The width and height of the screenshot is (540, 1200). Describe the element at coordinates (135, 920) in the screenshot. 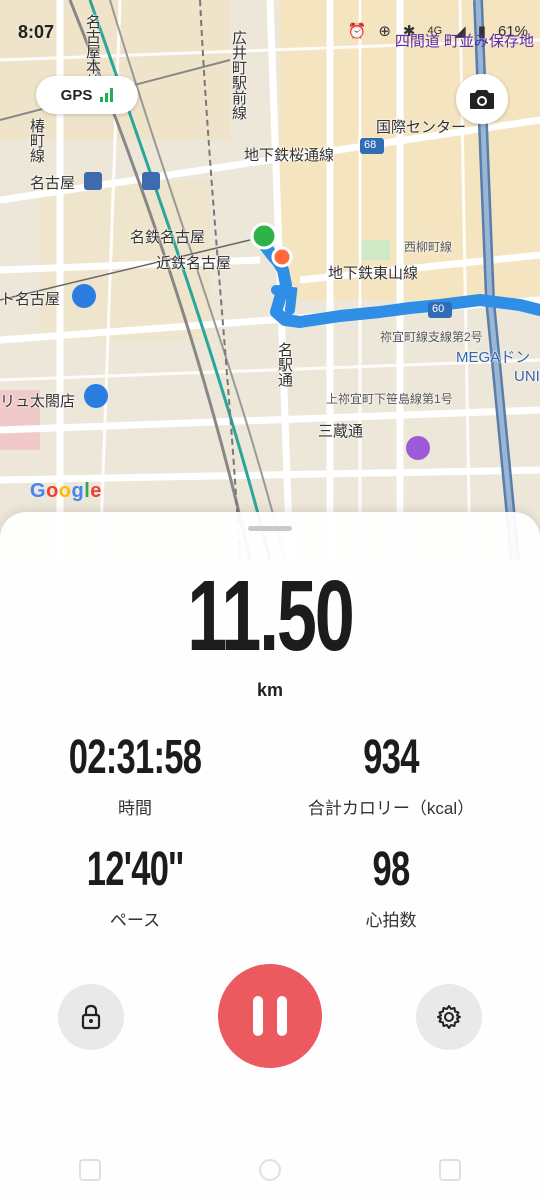

I see `pace-label: ペース` at that location.